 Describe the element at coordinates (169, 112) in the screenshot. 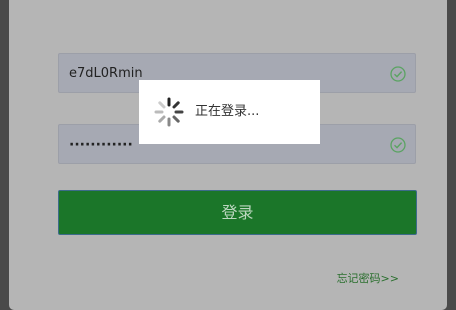

I see `spinner-icon` at that location.